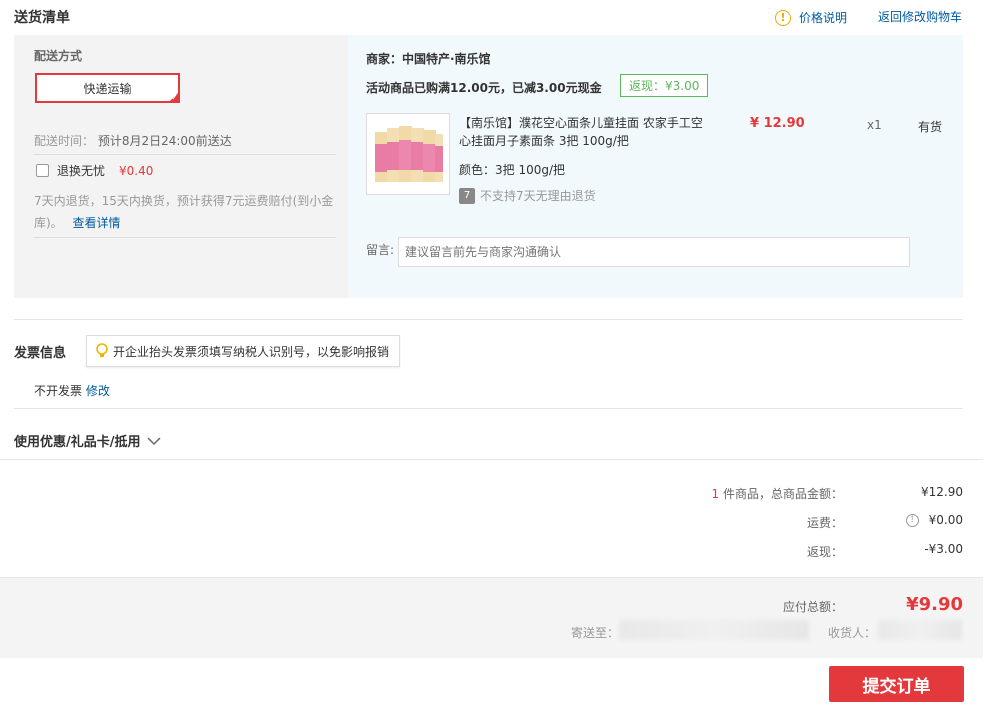 The width and height of the screenshot is (993, 708). What do you see at coordinates (824, 523) in the screenshot?
I see `freight-label: 运费：` at bounding box center [824, 523].